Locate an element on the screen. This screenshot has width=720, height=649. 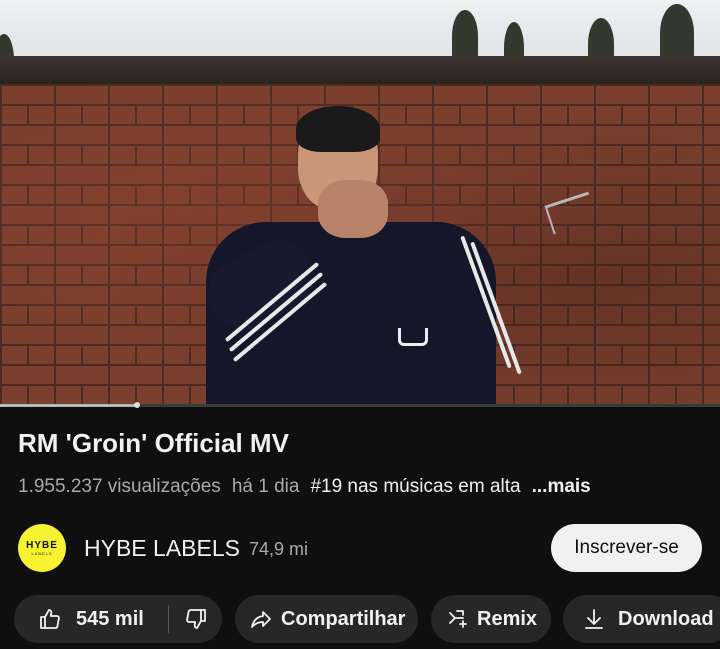
avatar-logo-subtext: LABELS is located at coordinates (42, 553).